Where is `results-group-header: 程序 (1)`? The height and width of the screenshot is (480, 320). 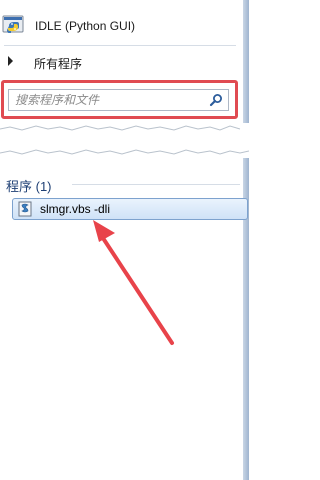
results-group-header: 程序 (1) is located at coordinates (121, 184).